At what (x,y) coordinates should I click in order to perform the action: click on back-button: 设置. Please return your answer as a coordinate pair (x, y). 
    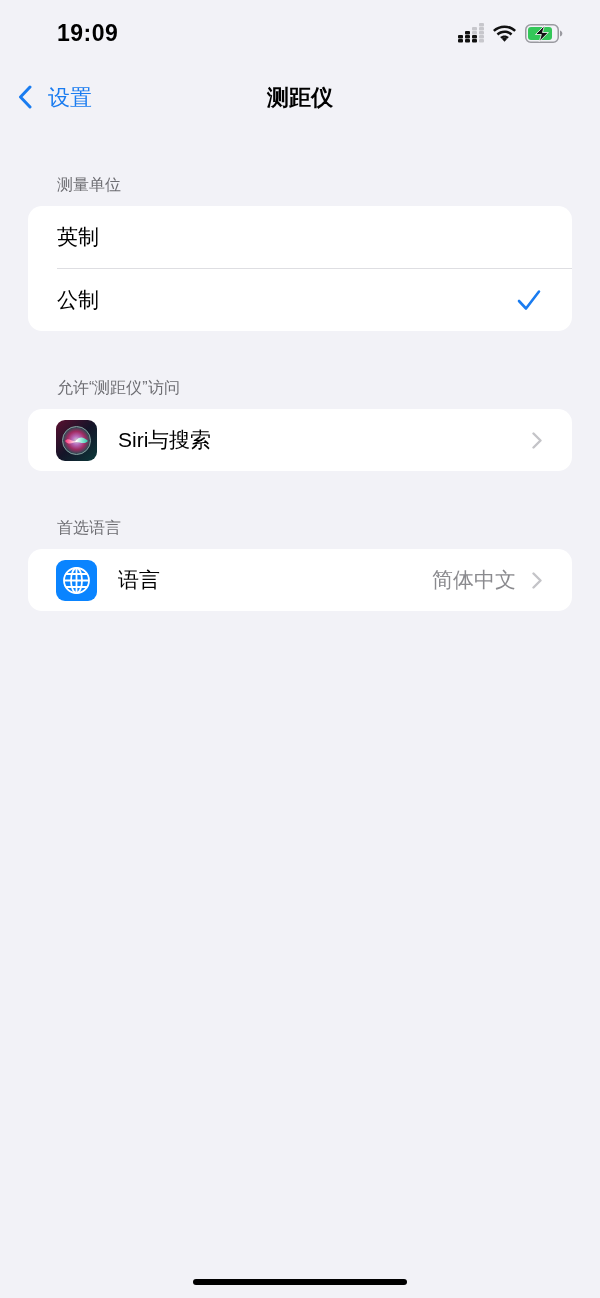
    Looking at the image, I should click on (55, 97).